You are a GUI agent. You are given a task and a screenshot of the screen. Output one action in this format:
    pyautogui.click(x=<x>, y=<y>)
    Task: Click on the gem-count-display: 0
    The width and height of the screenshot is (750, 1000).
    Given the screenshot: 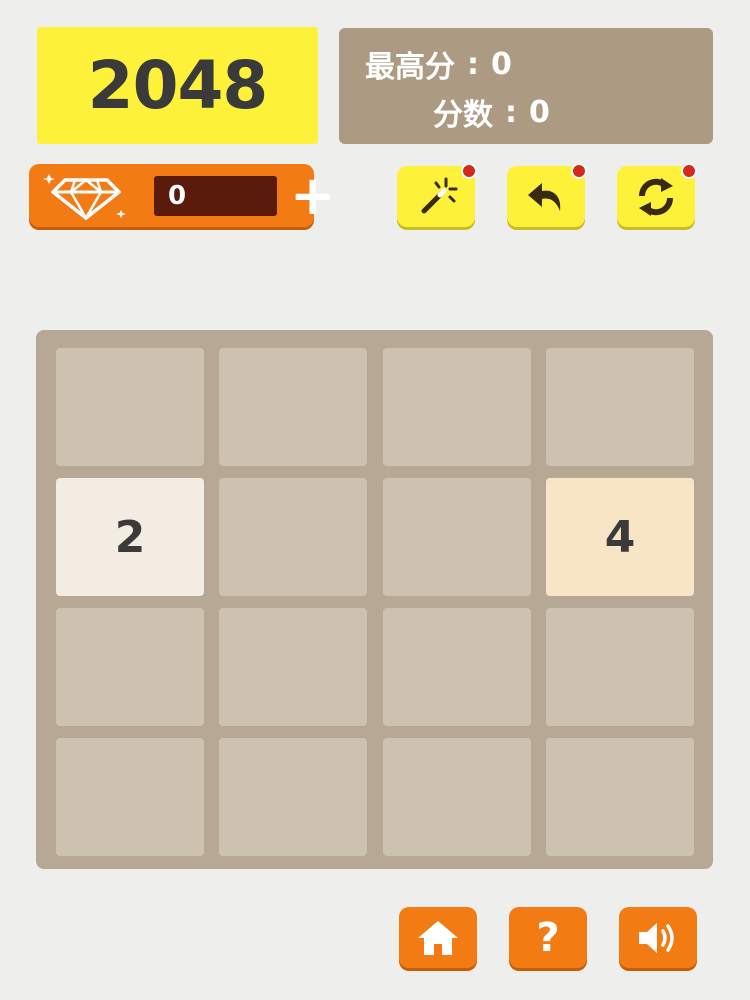 What is the action you would take?
    pyautogui.click(x=215, y=196)
    